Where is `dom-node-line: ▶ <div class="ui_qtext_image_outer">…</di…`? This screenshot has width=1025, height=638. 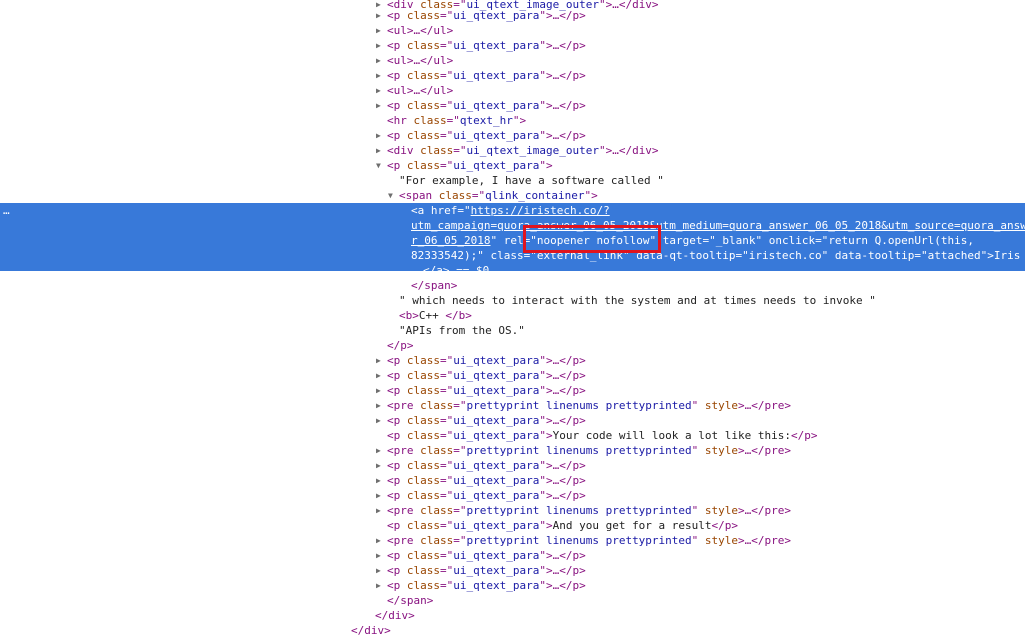 dom-node-line: ▶ <div class="ui_qtext_image_outer">…</di… is located at coordinates (517, 150).